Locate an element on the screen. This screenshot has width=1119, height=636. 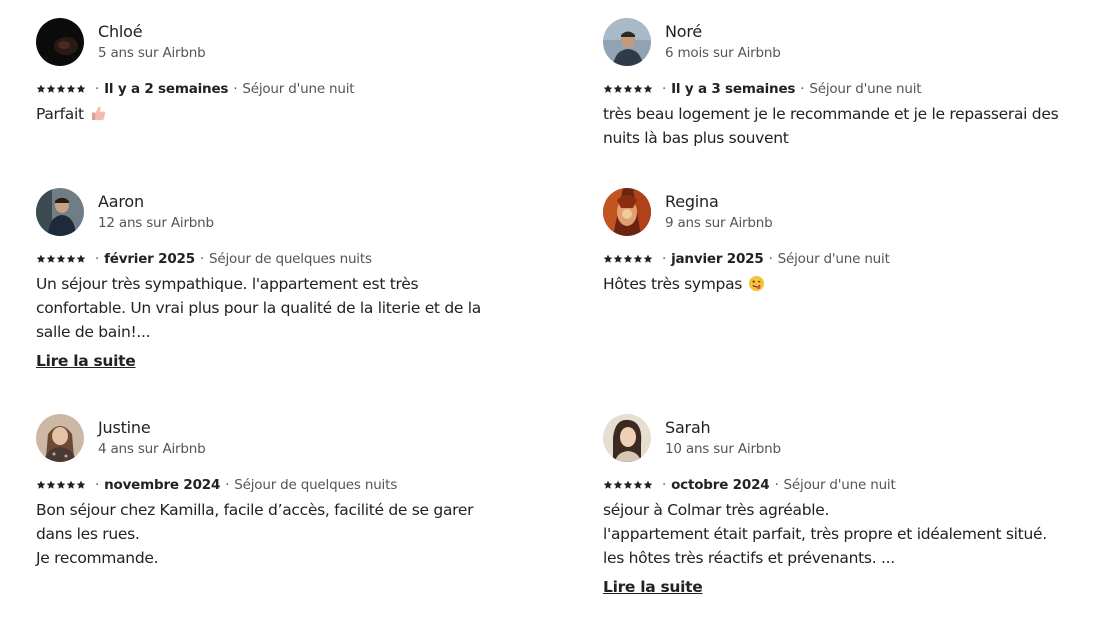
review-text: Hôtes très sympas is located at coordinates (838, 284).